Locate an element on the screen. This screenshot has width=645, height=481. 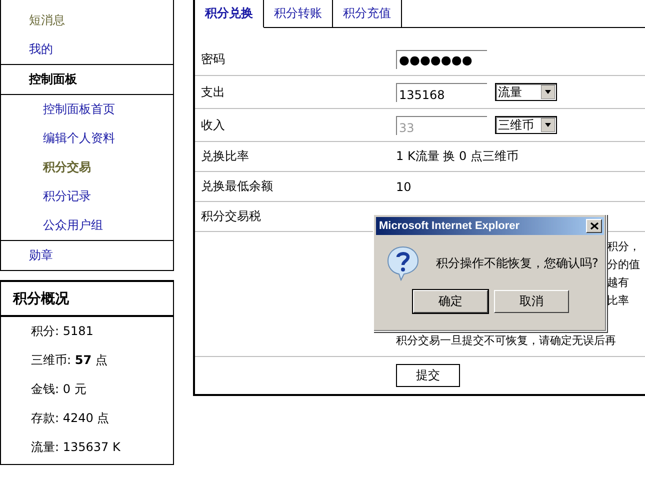
stat-text: 积分: 5181 is located at coordinates (62, 331).